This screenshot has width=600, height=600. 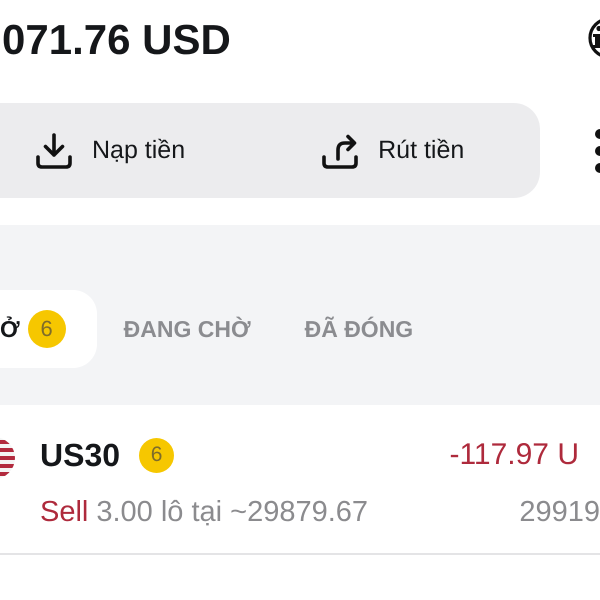 What do you see at coordinates (64, 512) in the screenshot?
I see `trade-side: Sell` at bounding box center [64, 512].